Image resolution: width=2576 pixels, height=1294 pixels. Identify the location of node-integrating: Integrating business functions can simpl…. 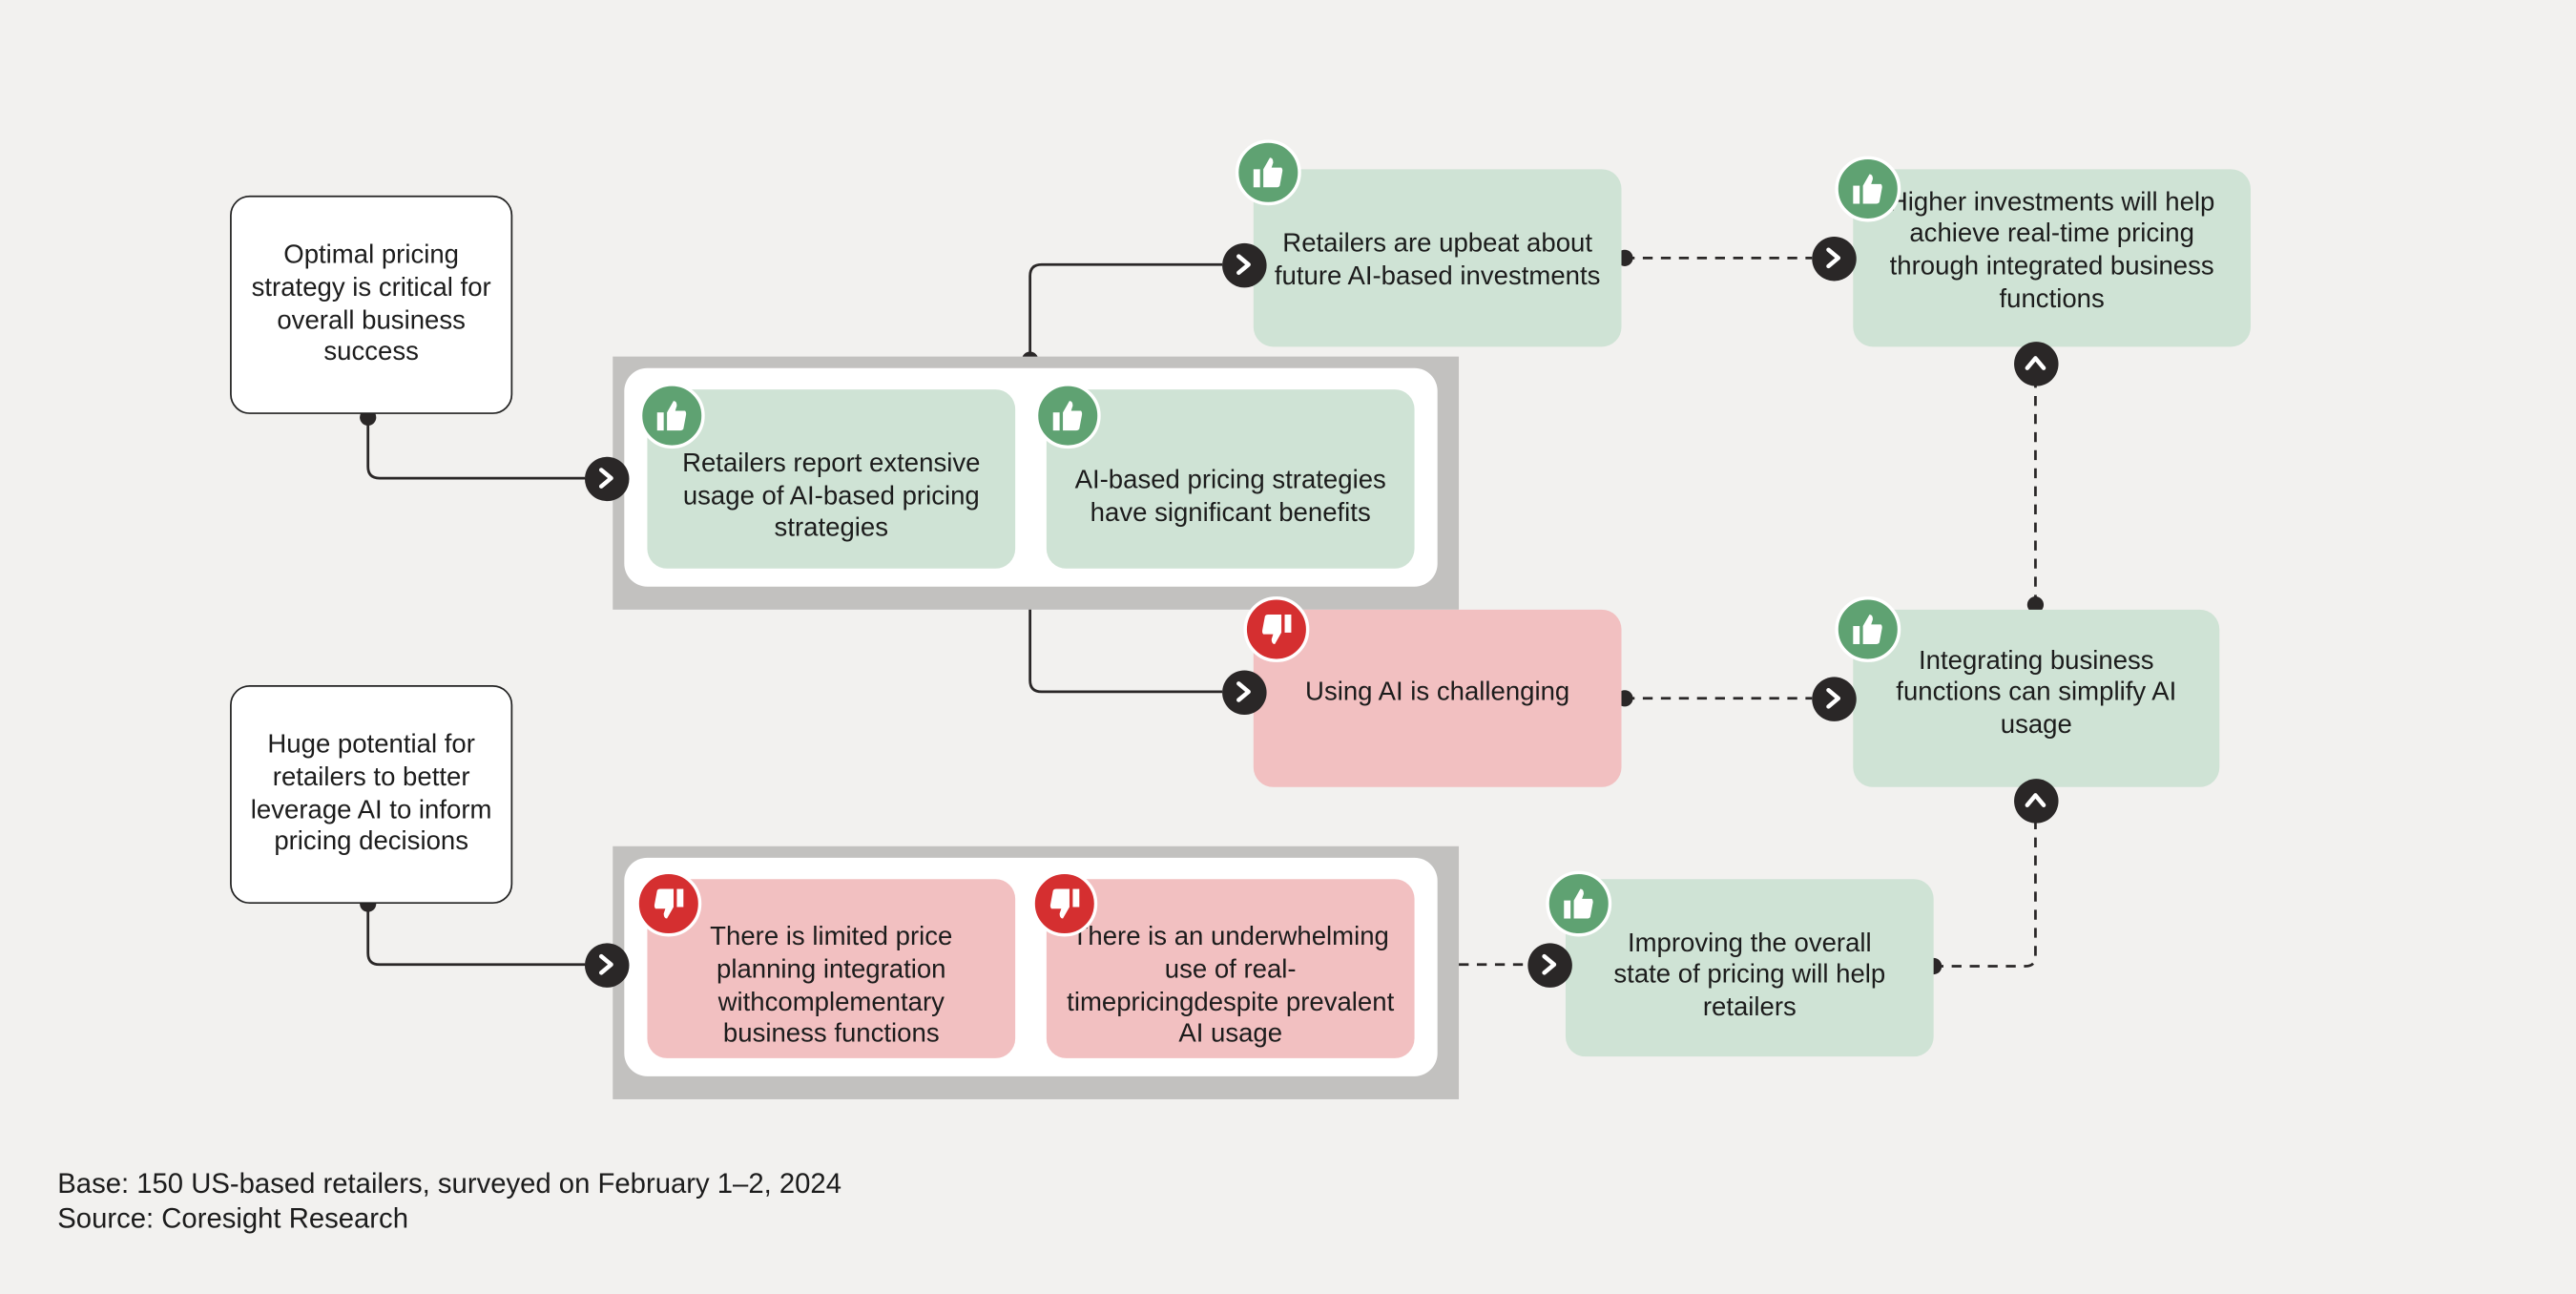
(2036, 698).